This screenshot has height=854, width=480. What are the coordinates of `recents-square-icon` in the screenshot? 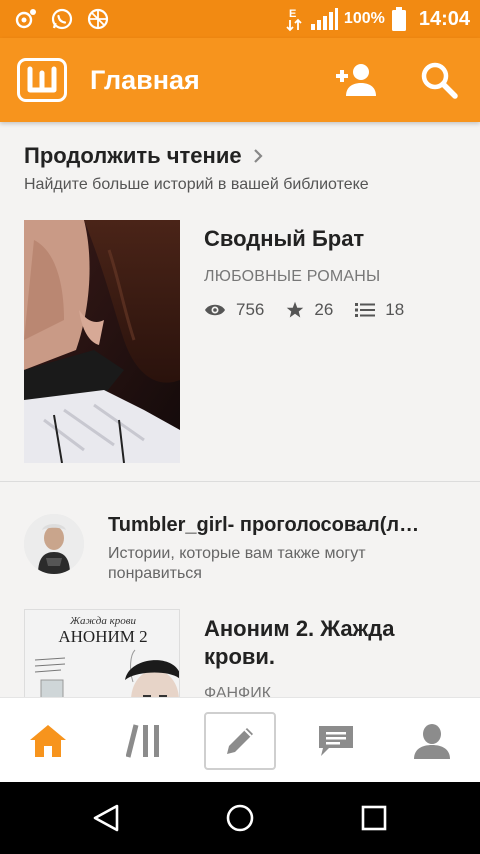 It's located at (374, 818).